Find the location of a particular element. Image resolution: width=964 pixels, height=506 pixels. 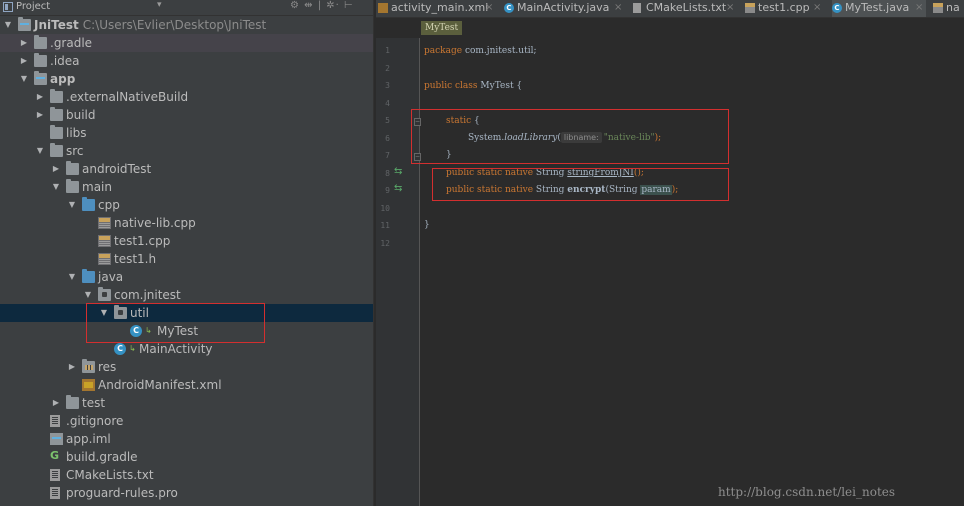

keyword-class: class is located at coordinates (466, 86).